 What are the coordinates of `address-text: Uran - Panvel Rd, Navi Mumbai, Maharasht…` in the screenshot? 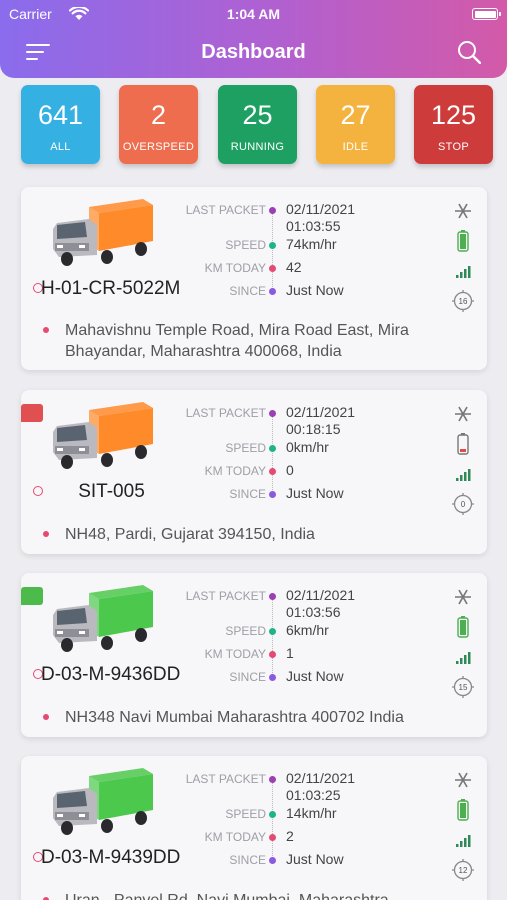 It's located at (261, 895).